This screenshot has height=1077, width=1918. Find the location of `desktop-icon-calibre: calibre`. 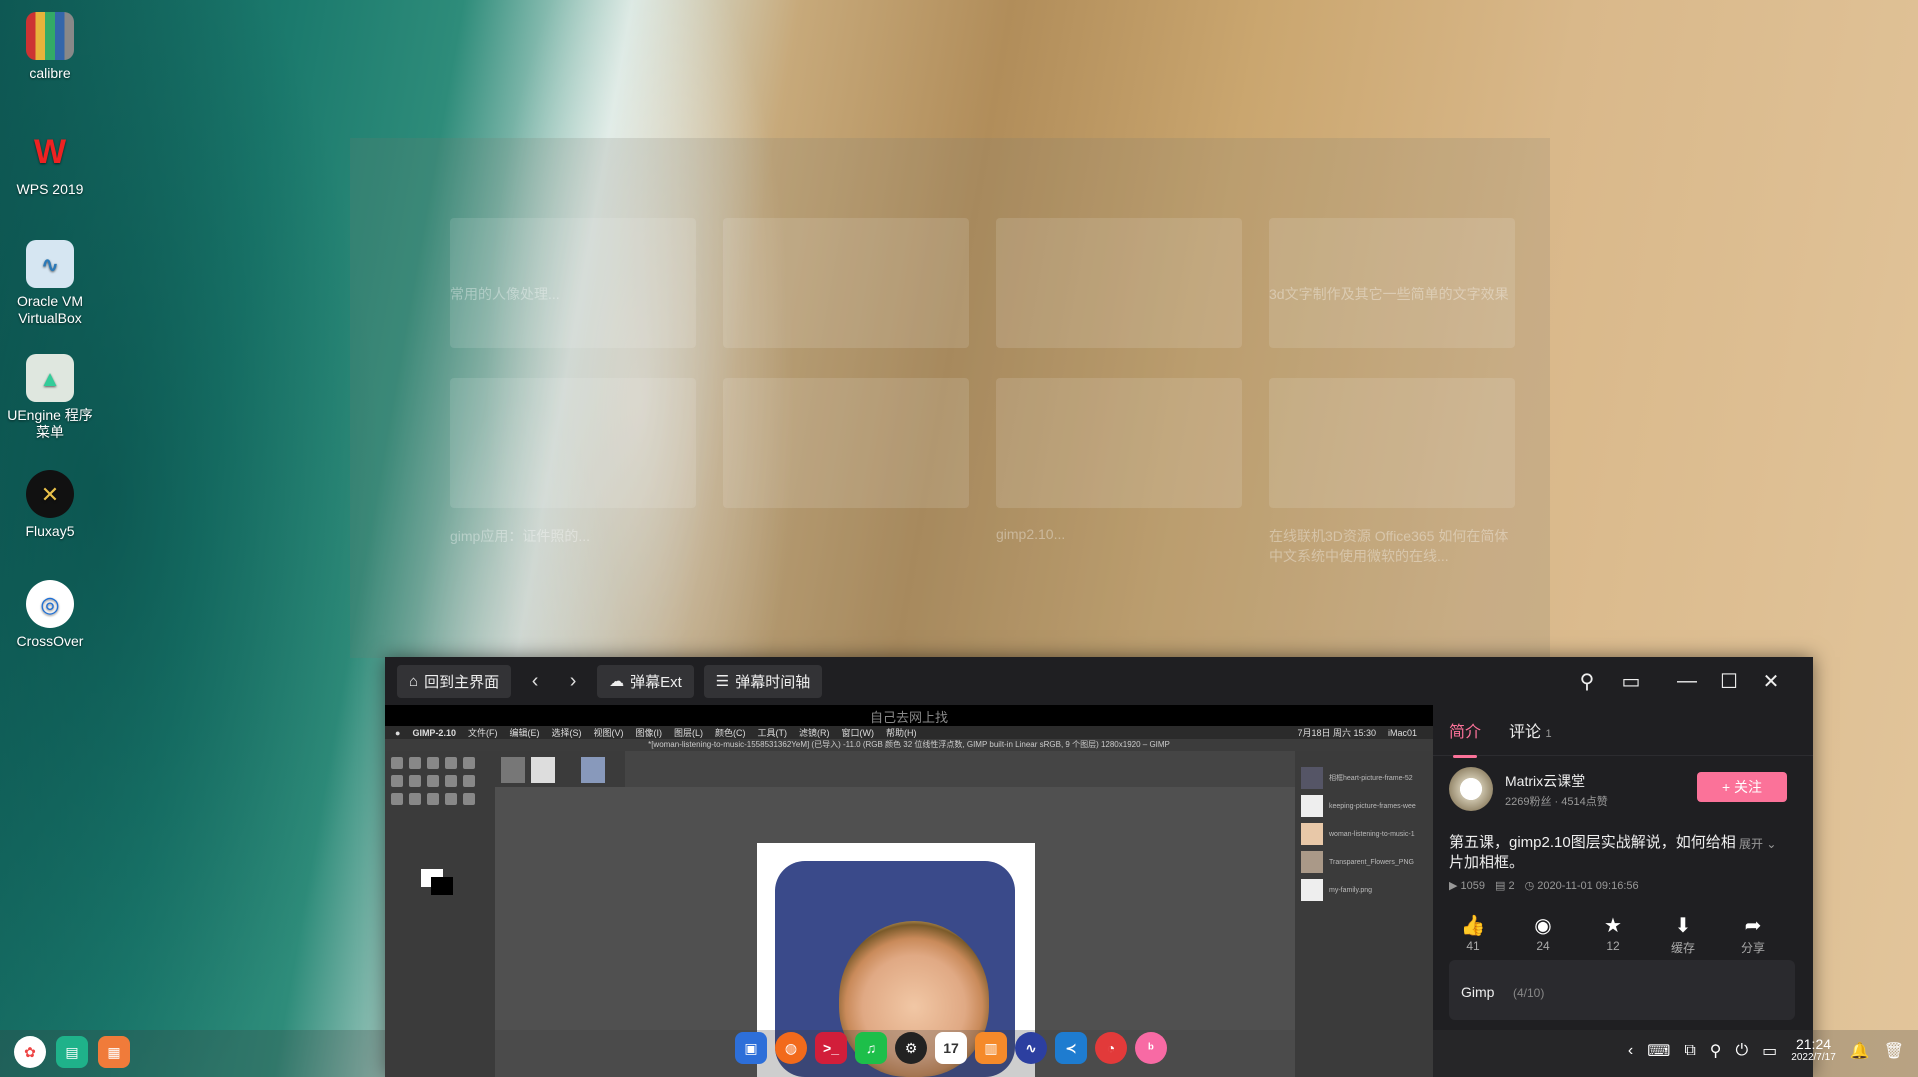

desktop-icon-calibre: calibre is located at coordinates (50, 47).